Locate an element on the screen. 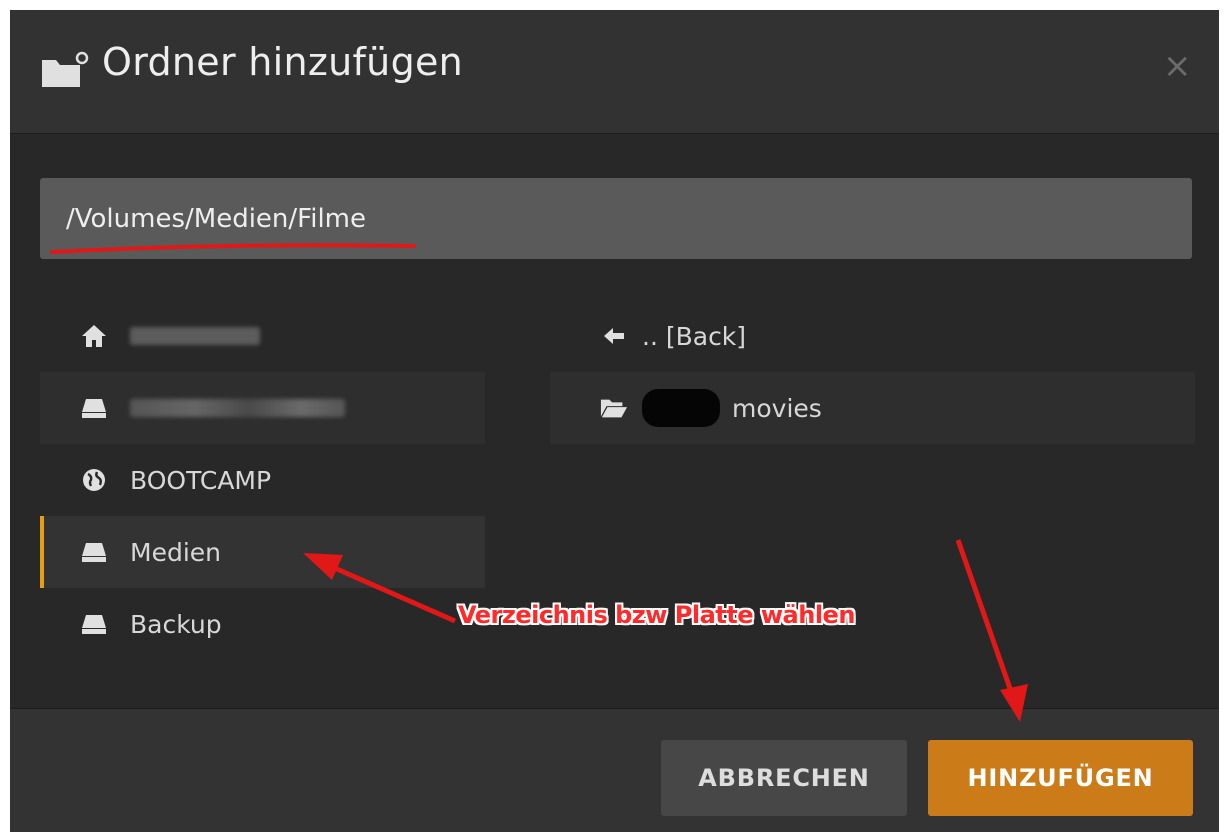  location-label: Backup is located at coordinates (176, 624).